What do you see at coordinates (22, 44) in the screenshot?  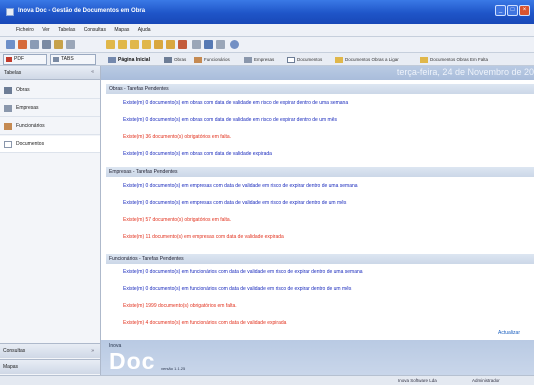 I see `open-icon` at bounding box center [22, 44].